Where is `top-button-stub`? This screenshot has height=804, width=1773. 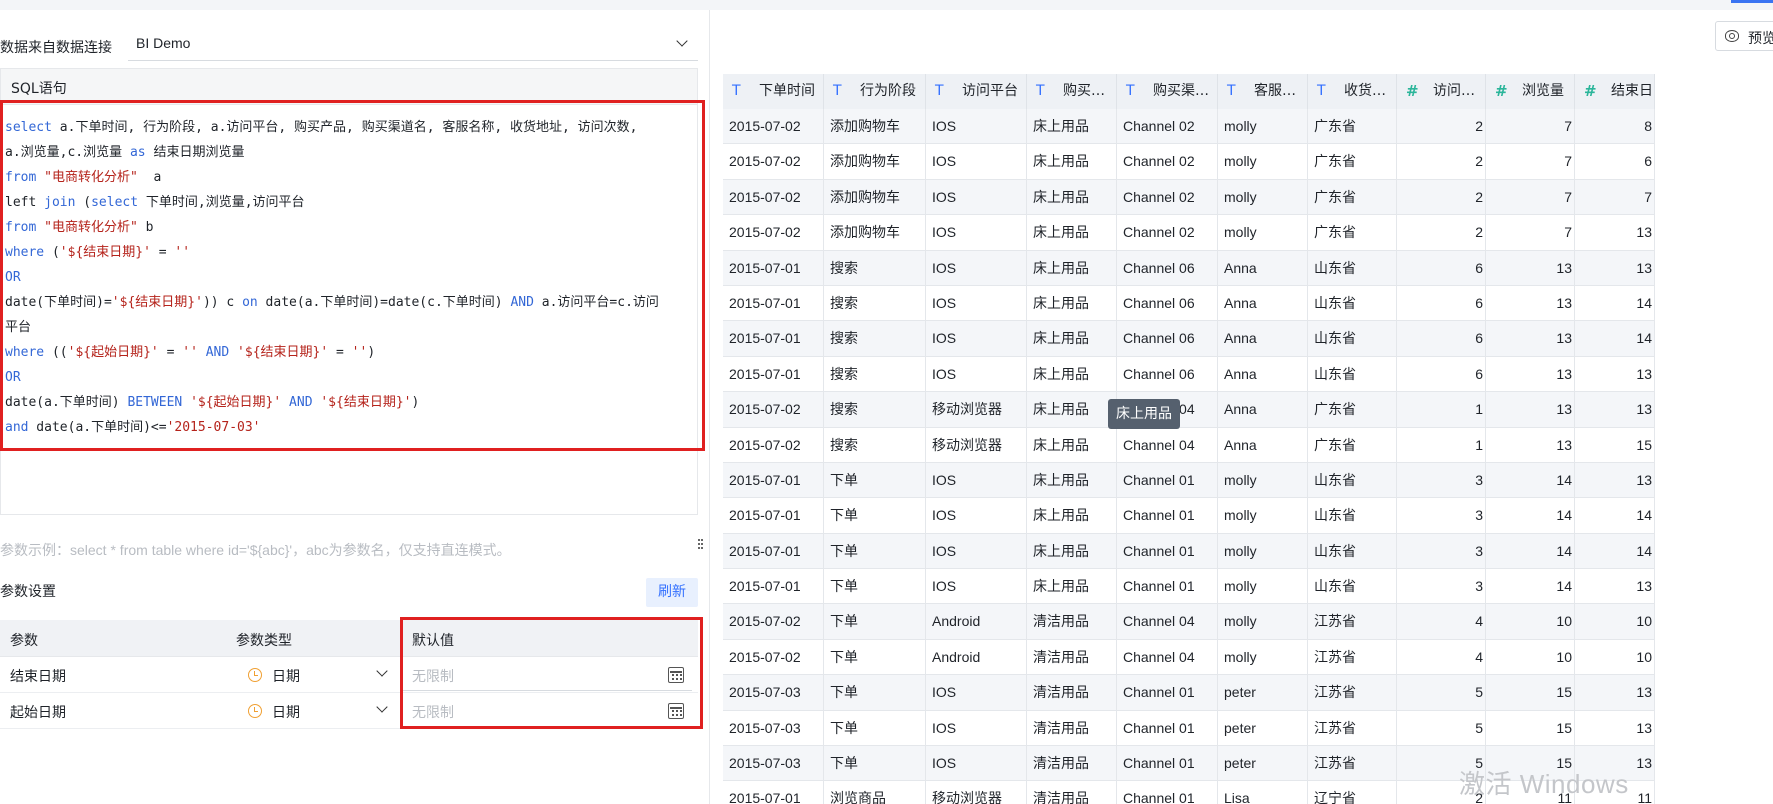
top-button-stub is located at coordinates (1752, 1).